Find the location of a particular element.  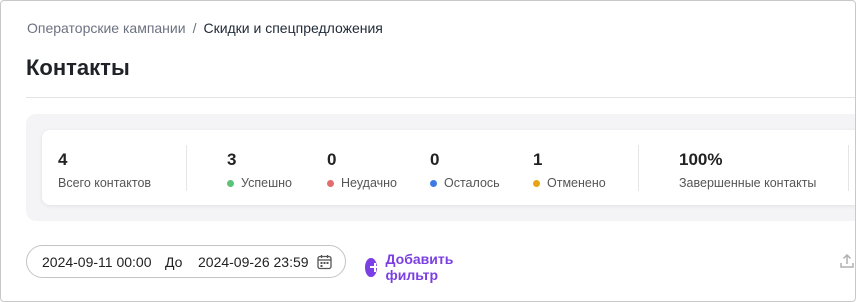

header-divider is located at coordinates (440, 97).